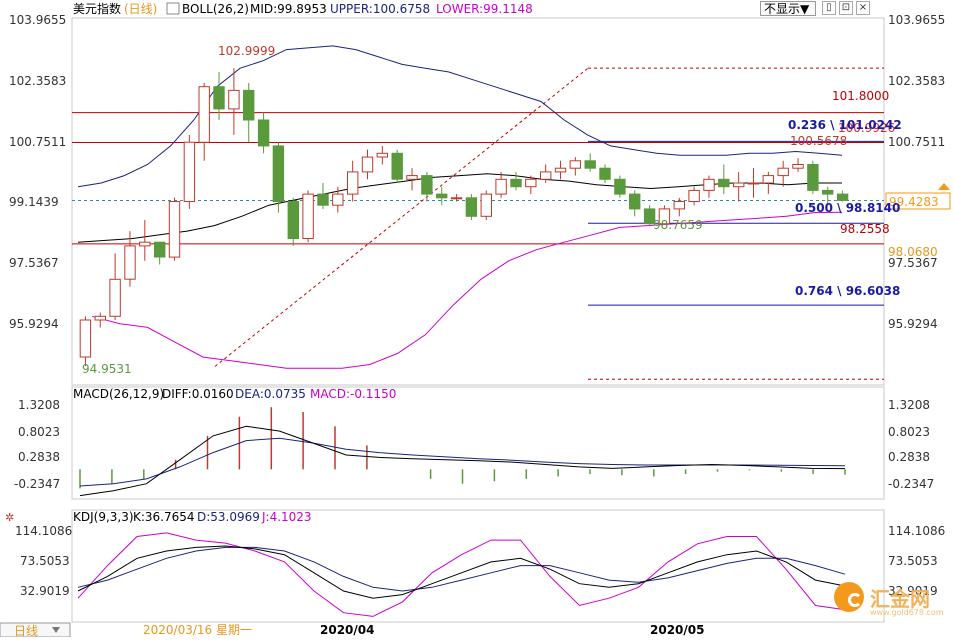 This screenshot has height=641, width=954. I want to click on high-annotation: 102.9999, so click(246, 51).